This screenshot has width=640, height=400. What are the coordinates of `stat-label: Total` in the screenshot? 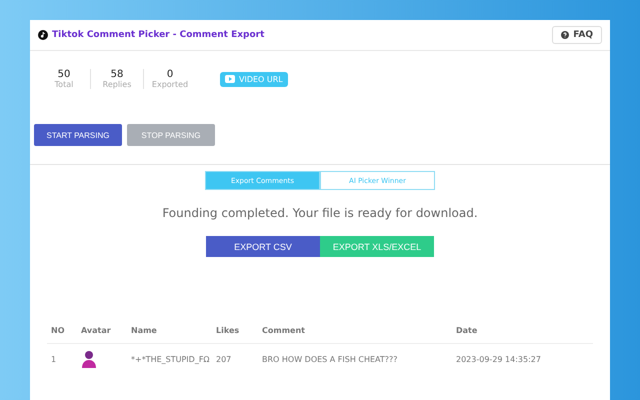 It's located at (64, 84).